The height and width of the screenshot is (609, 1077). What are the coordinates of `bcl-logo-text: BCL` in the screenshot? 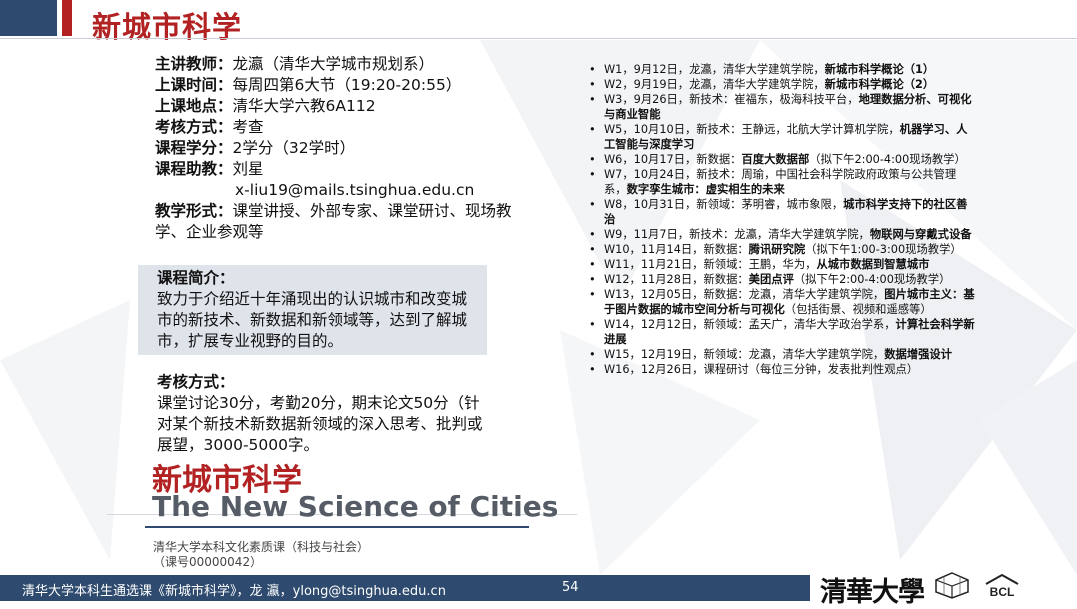 It's located at (1002, 592).